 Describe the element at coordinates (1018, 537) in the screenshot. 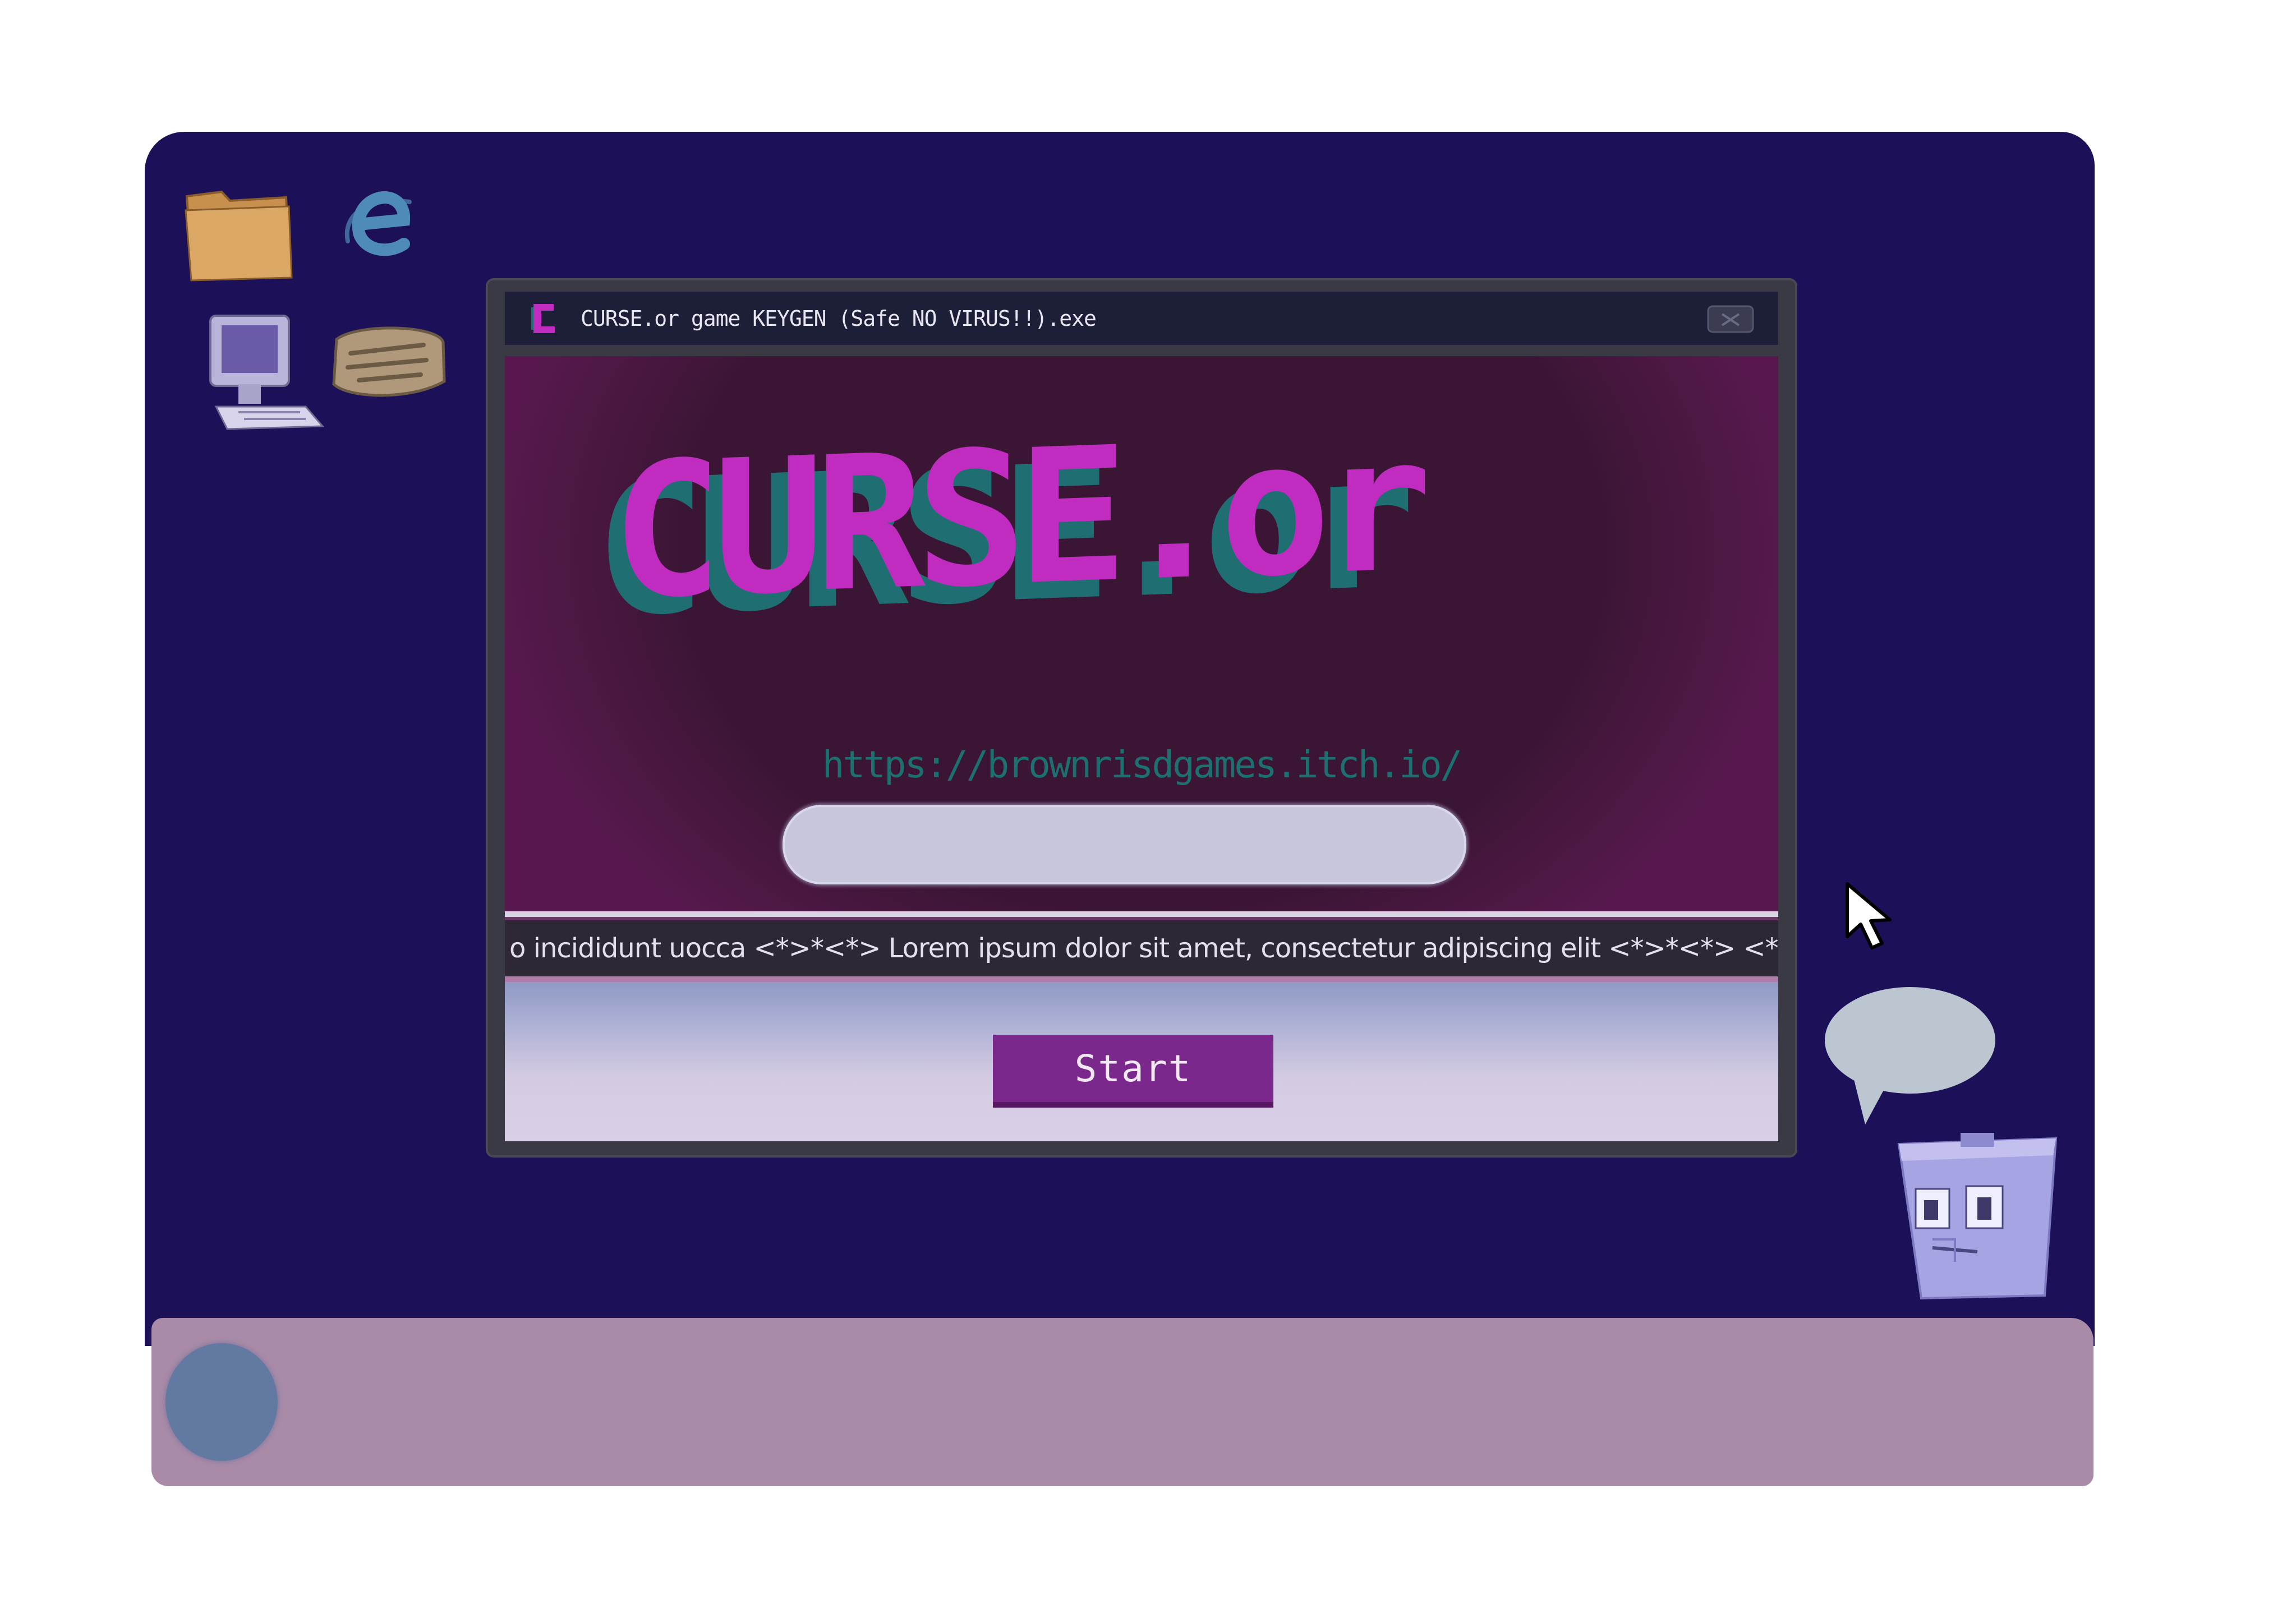

I see `svg-text: CURSE.or` at that location.